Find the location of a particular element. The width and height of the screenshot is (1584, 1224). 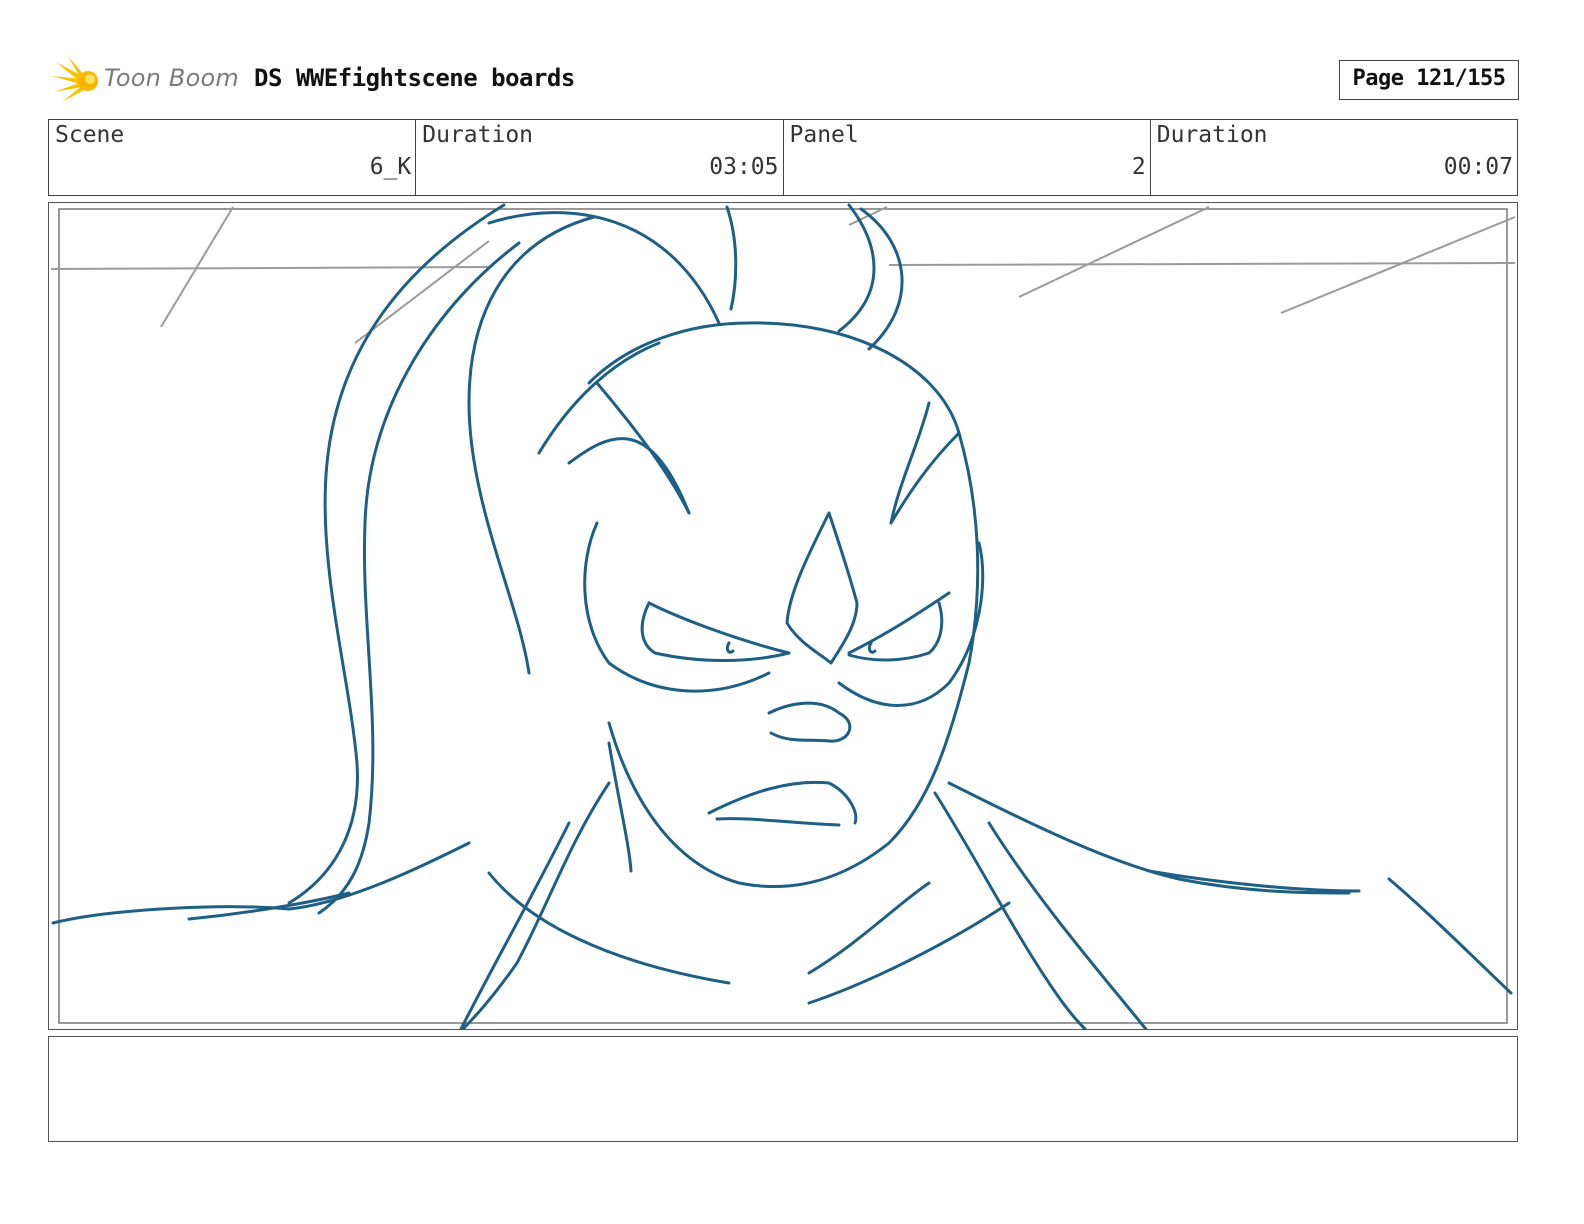

page-number: Page 121/155 is located at coordinates (1429, 80).